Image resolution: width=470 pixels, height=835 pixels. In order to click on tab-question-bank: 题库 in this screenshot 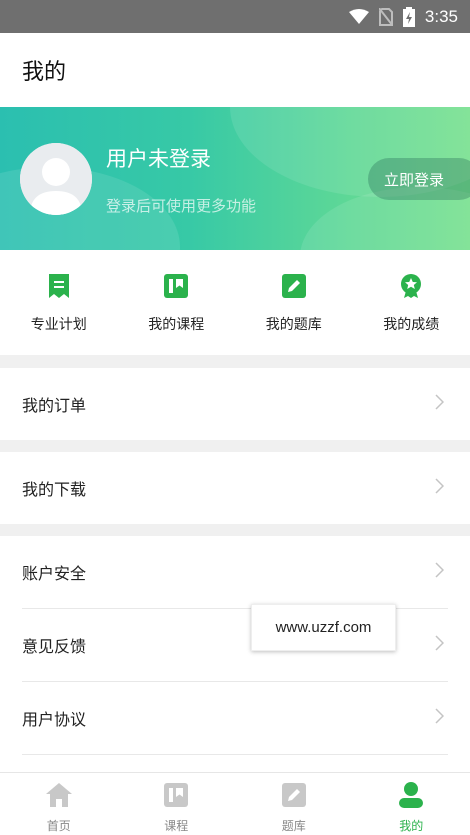, I will do `click(294, 804)`.